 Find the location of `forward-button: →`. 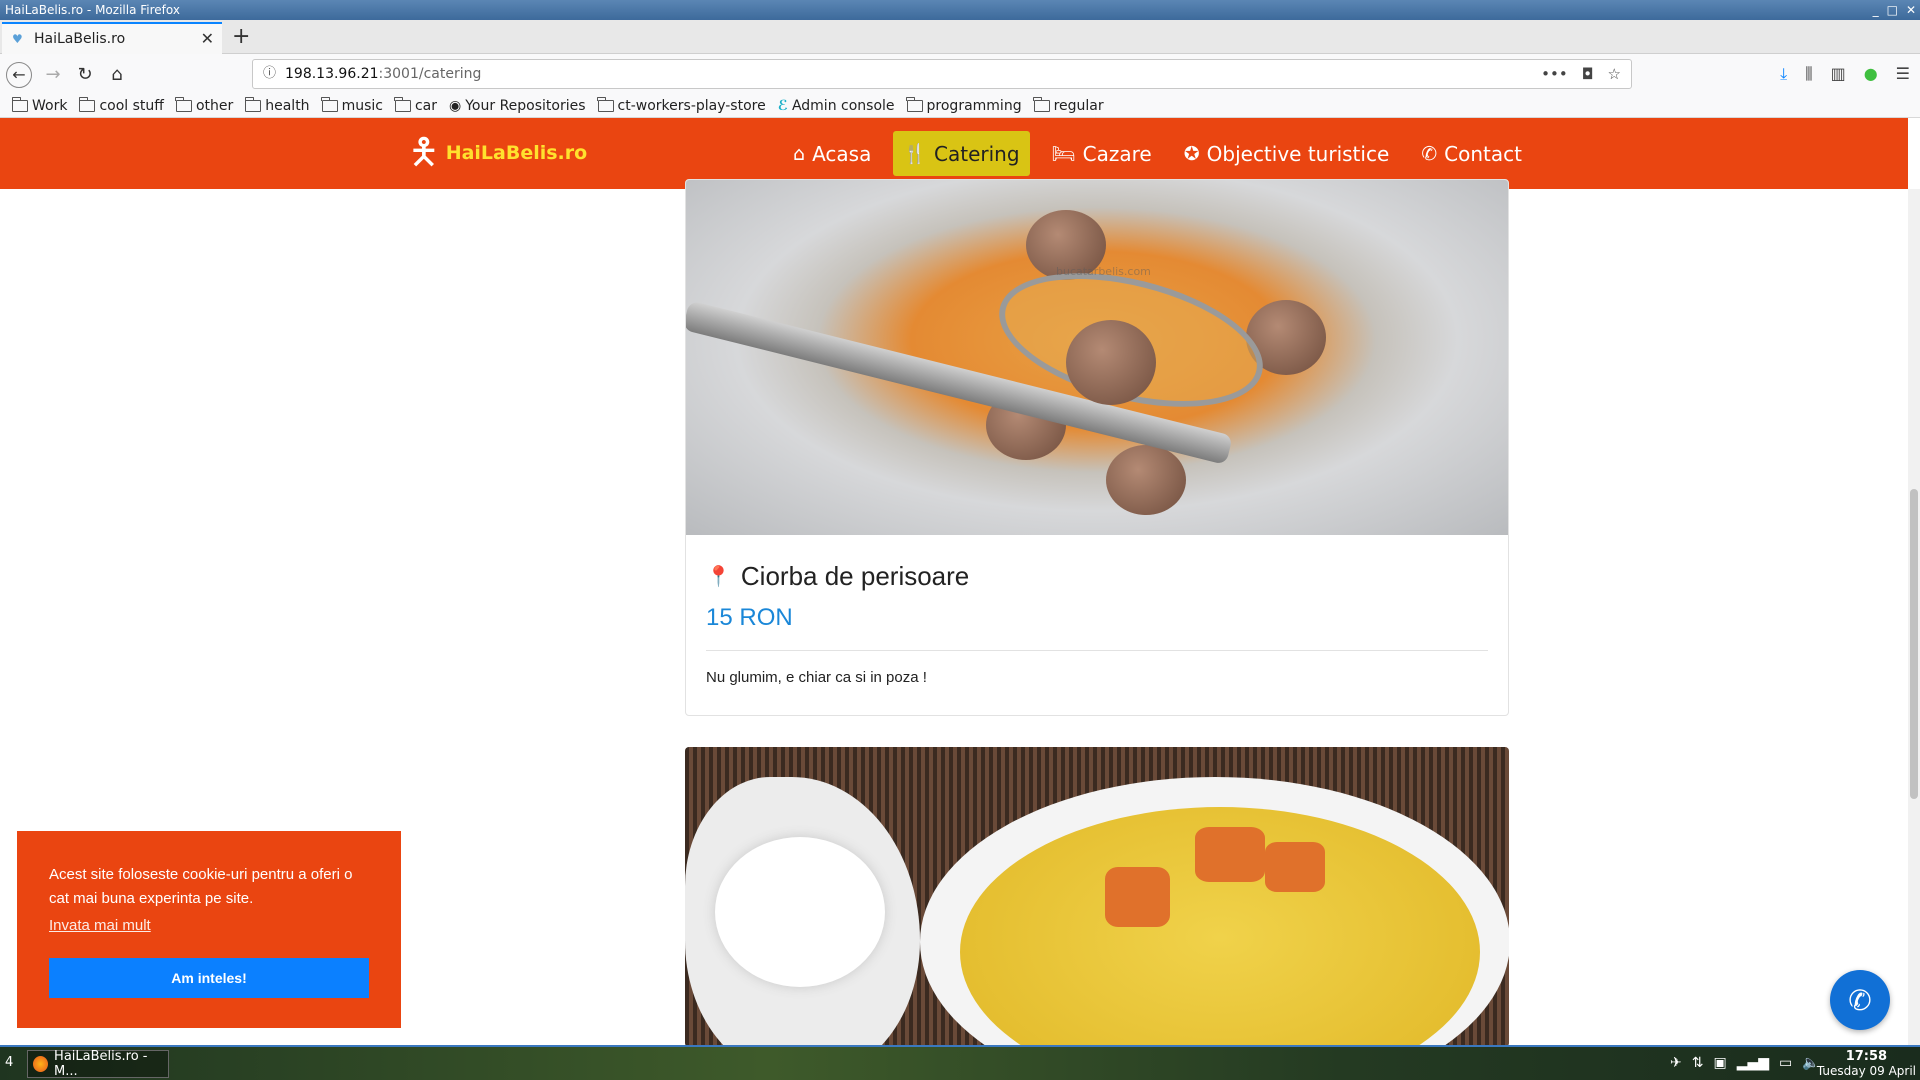

forward-button: → is located at coordinates (53, 75).